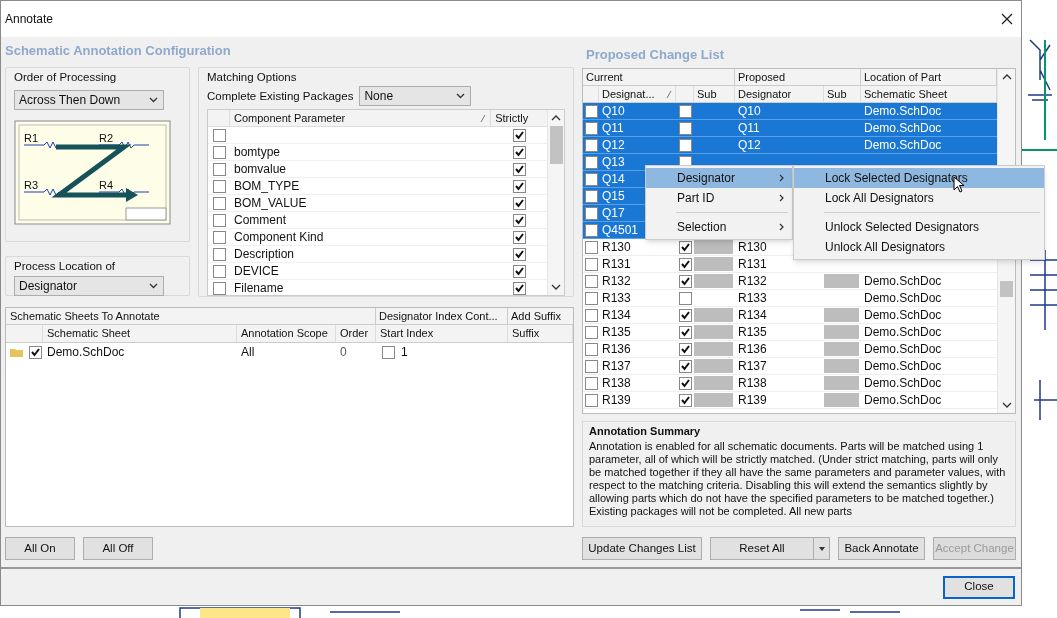 The height and width of the screenshot is (618, 1057). Describe the element at coordinates (89, 286) in the screenshot. I see `dropdown: Designator` at that location.